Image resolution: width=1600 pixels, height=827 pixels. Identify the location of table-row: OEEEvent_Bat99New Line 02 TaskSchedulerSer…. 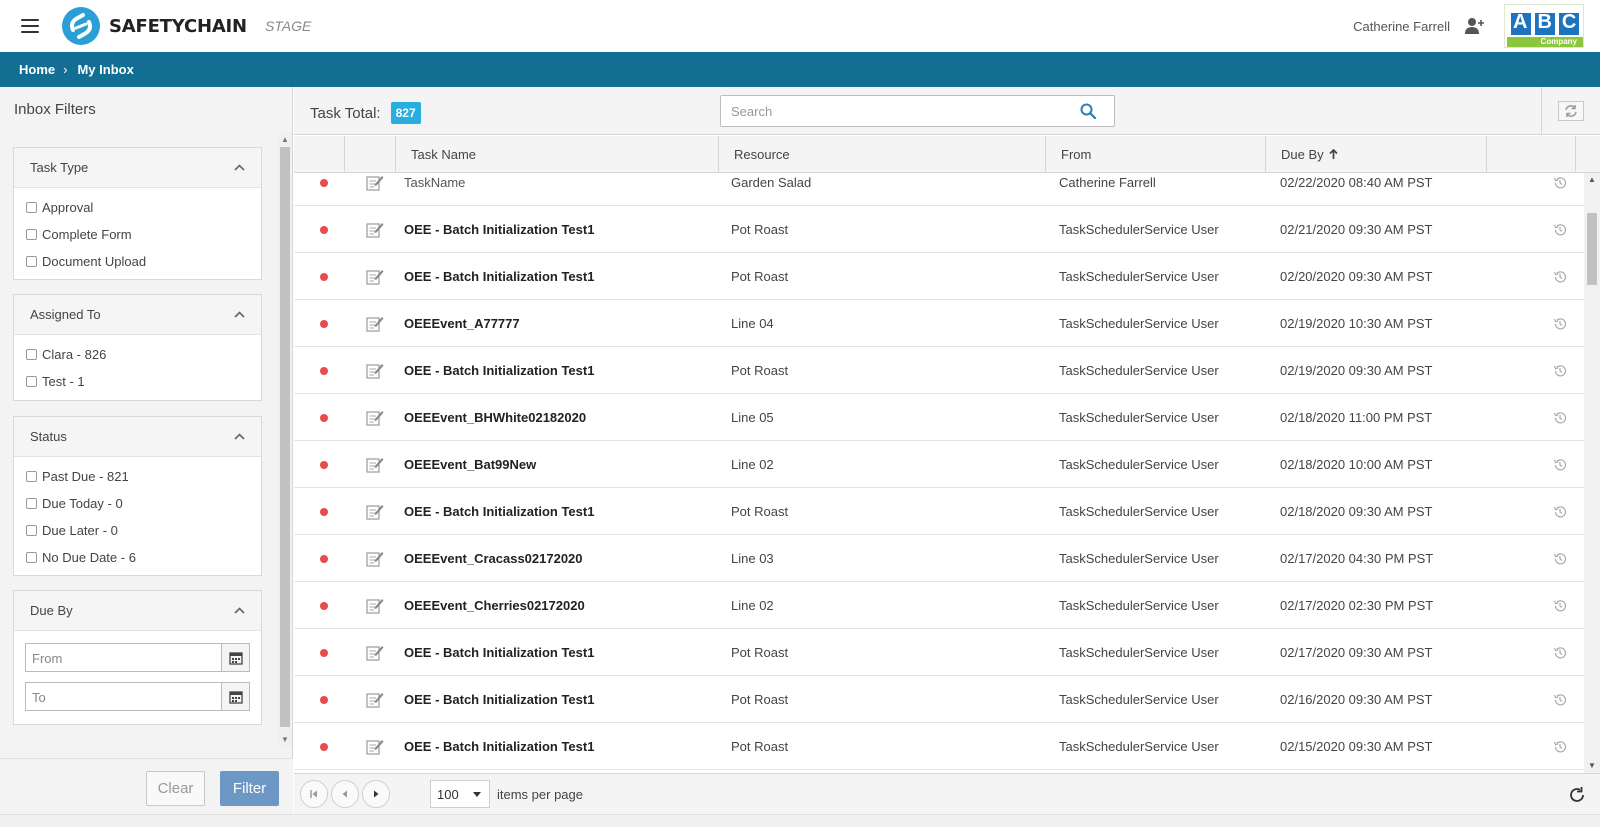
(939, 464).